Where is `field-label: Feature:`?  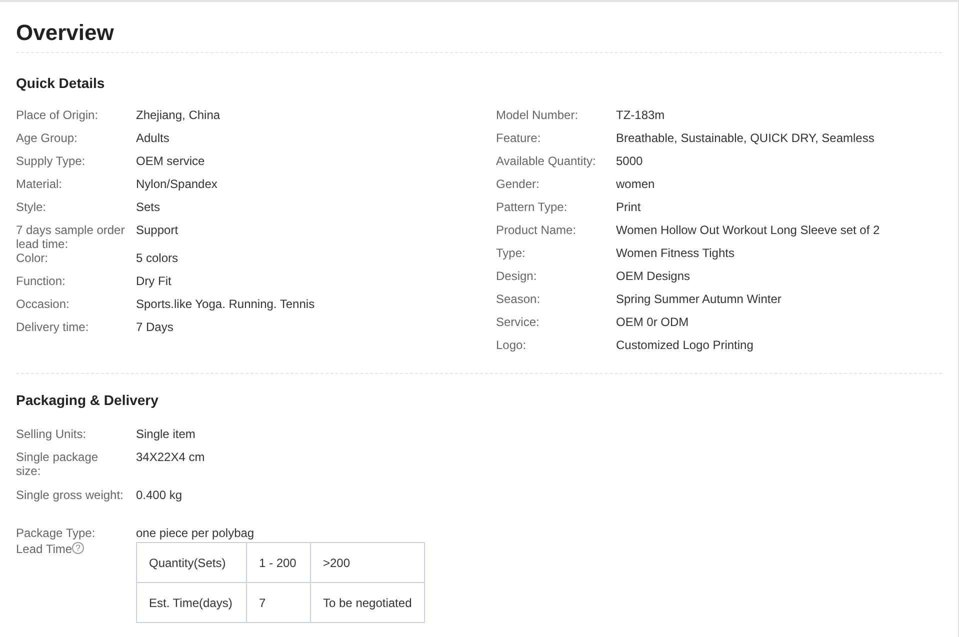
field-label: Feature: is located at coordinates (519, 139).